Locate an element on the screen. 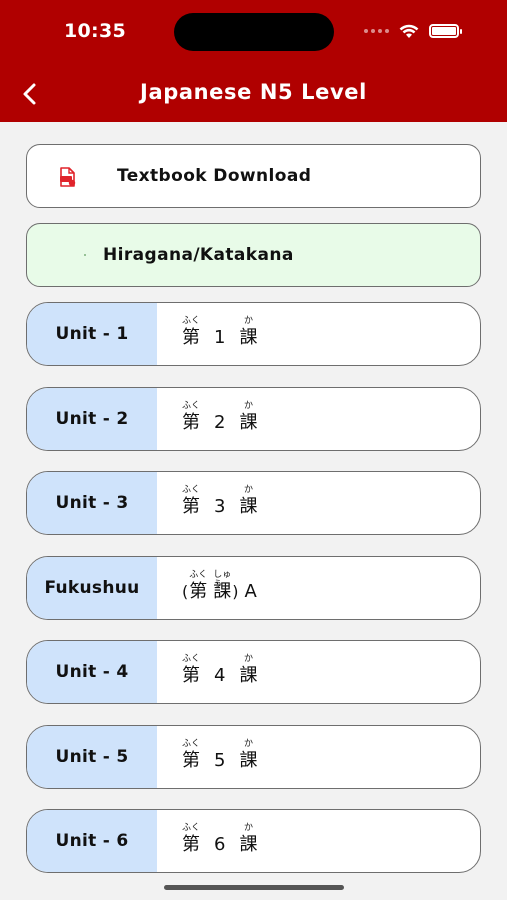 This screenshot has width=507, height=900. nav-bar: 10:35 Japanese N5 Level is located at coordinates (253, 61).